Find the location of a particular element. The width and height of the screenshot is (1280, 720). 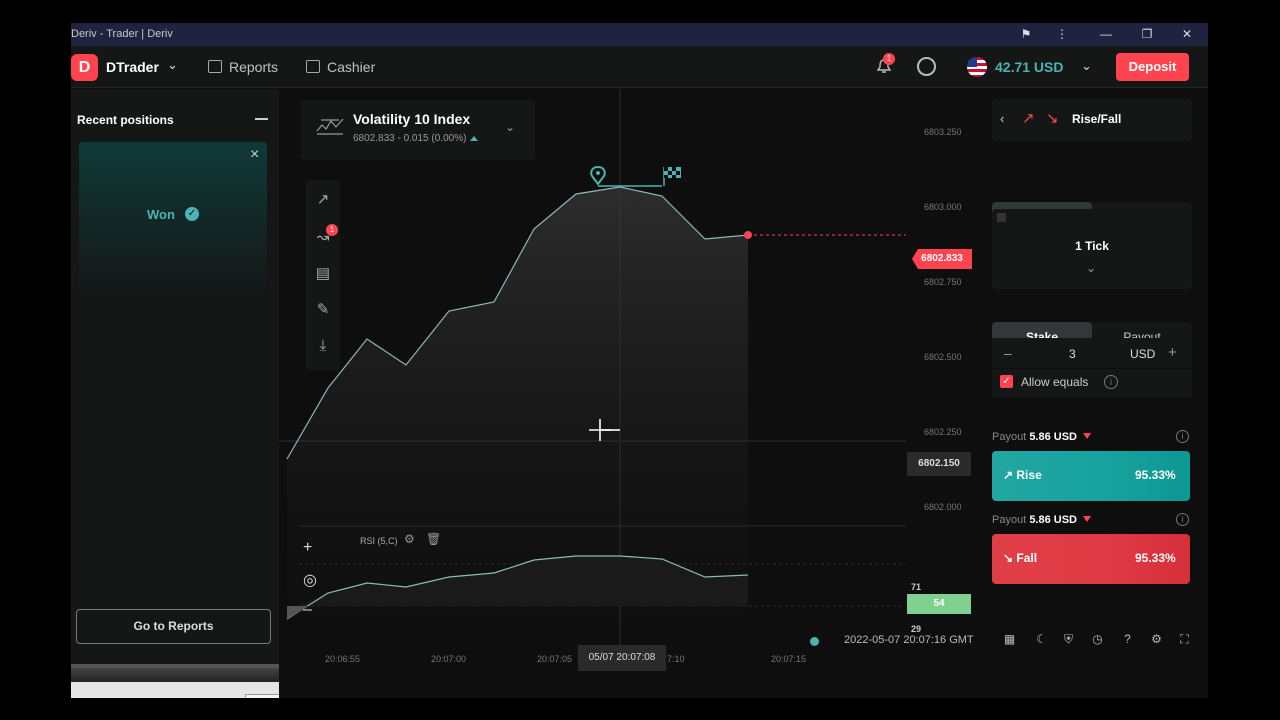

contract-type-selector: ‹ ↗ ↘ Rise/Fall is located at coordinates (1092, 120).